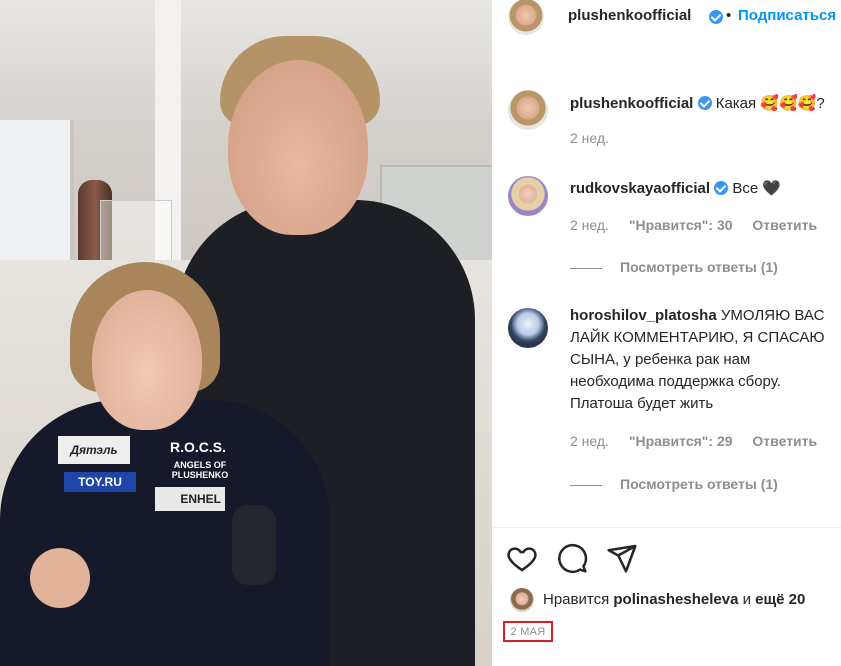 This screenshot has height=666, width=841. I want to click on post-header: plushenkoofficial • Подписаться, so click(666, 19).